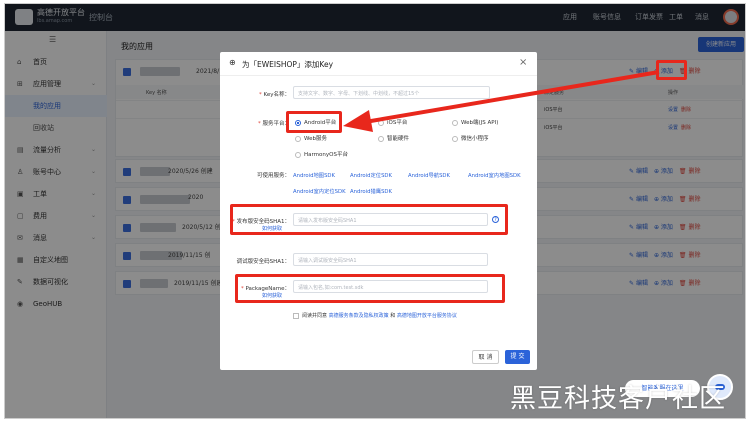  What do you see at coordinates (501, 101) in the screenshot?
I see `annotation-arrow-icon` at bounding box center [501, 101].